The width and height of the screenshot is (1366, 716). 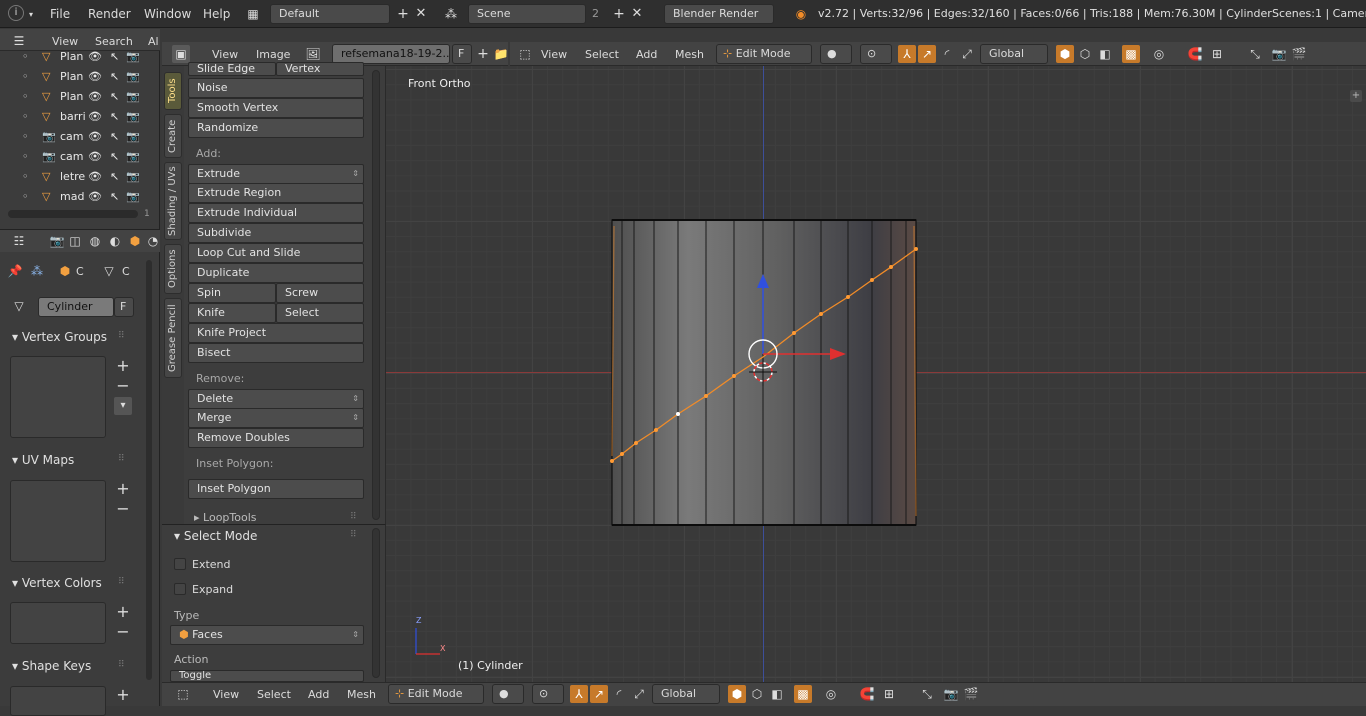 I want to click on bottom-menu-select: Select, so click(x=274, y=695).